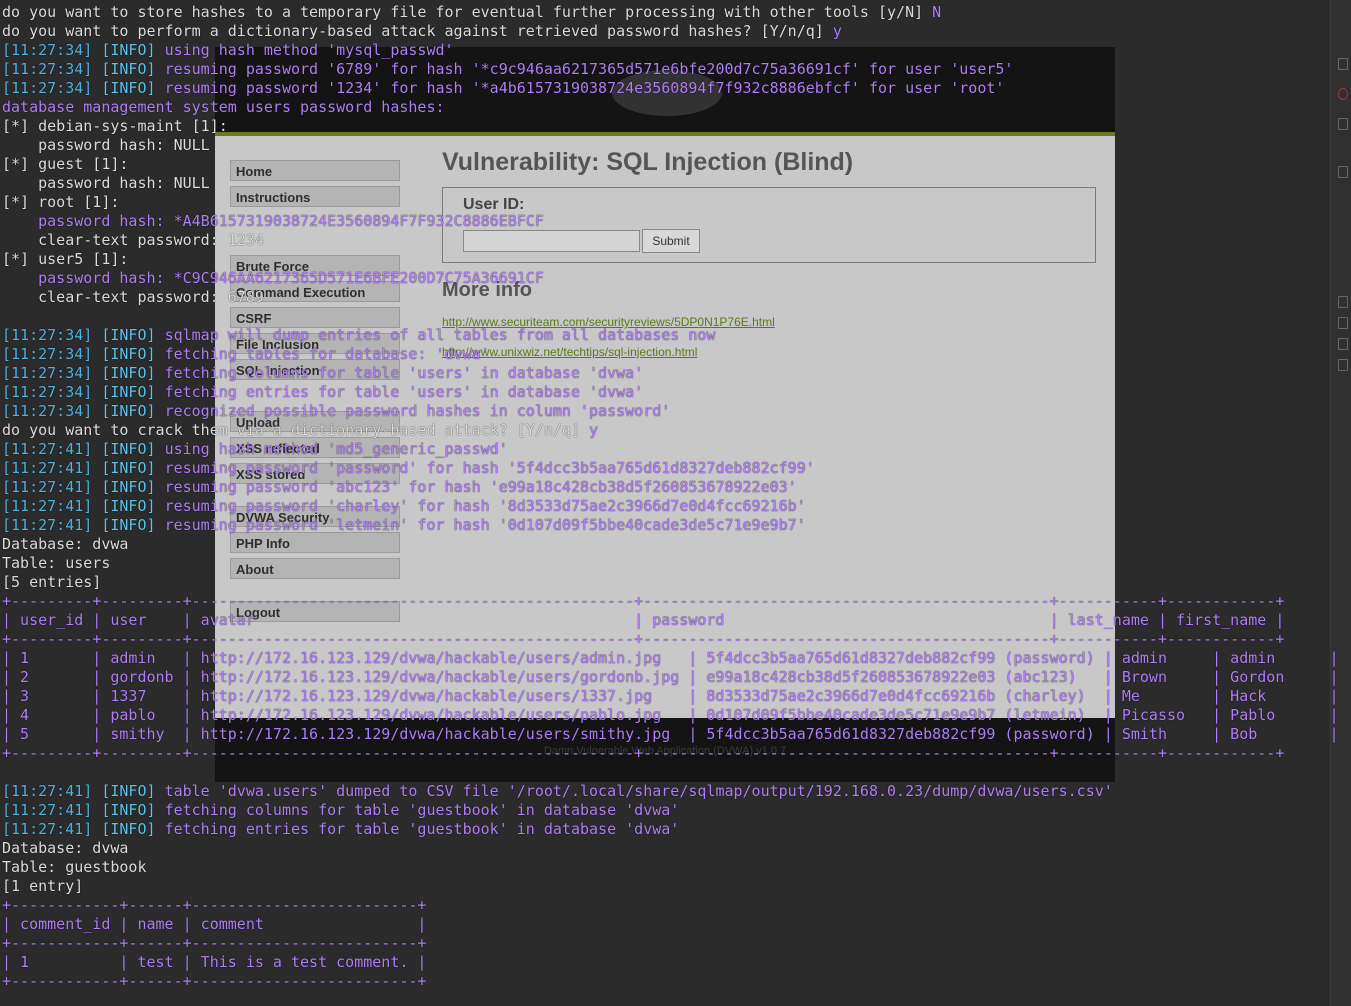  What do you see at coordinates (675, 867) in the screenshot?
I see `output-line: Table: guestbook` at bounding box center [675, 867].